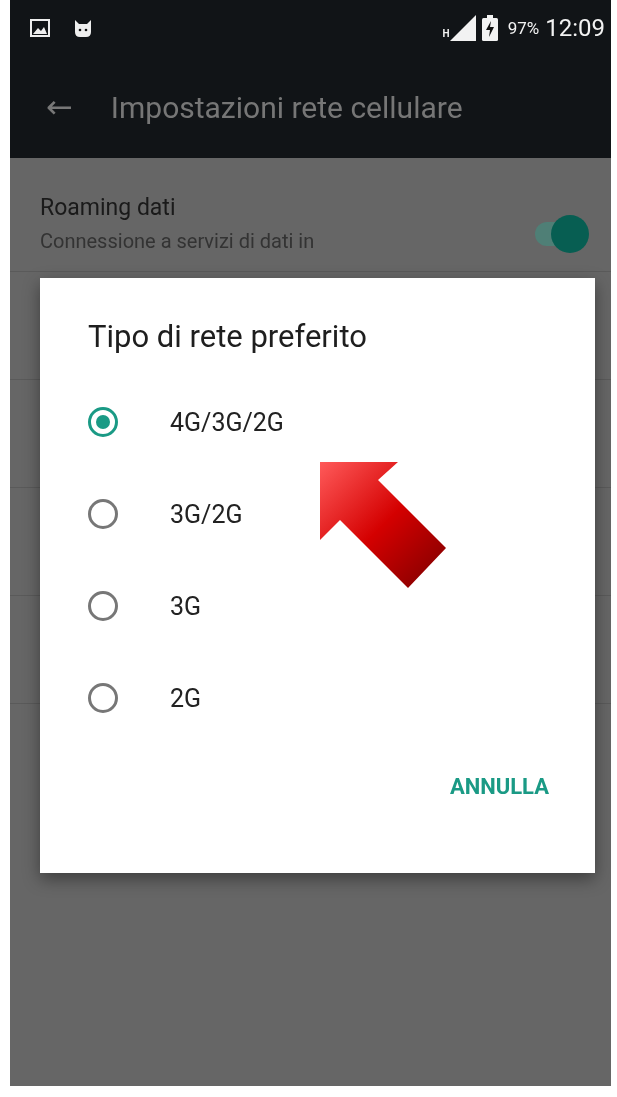 This screenshot has height=1097, width=617. I want to click on dialog-title: Tipo di rete preferito, so click(228, 337).